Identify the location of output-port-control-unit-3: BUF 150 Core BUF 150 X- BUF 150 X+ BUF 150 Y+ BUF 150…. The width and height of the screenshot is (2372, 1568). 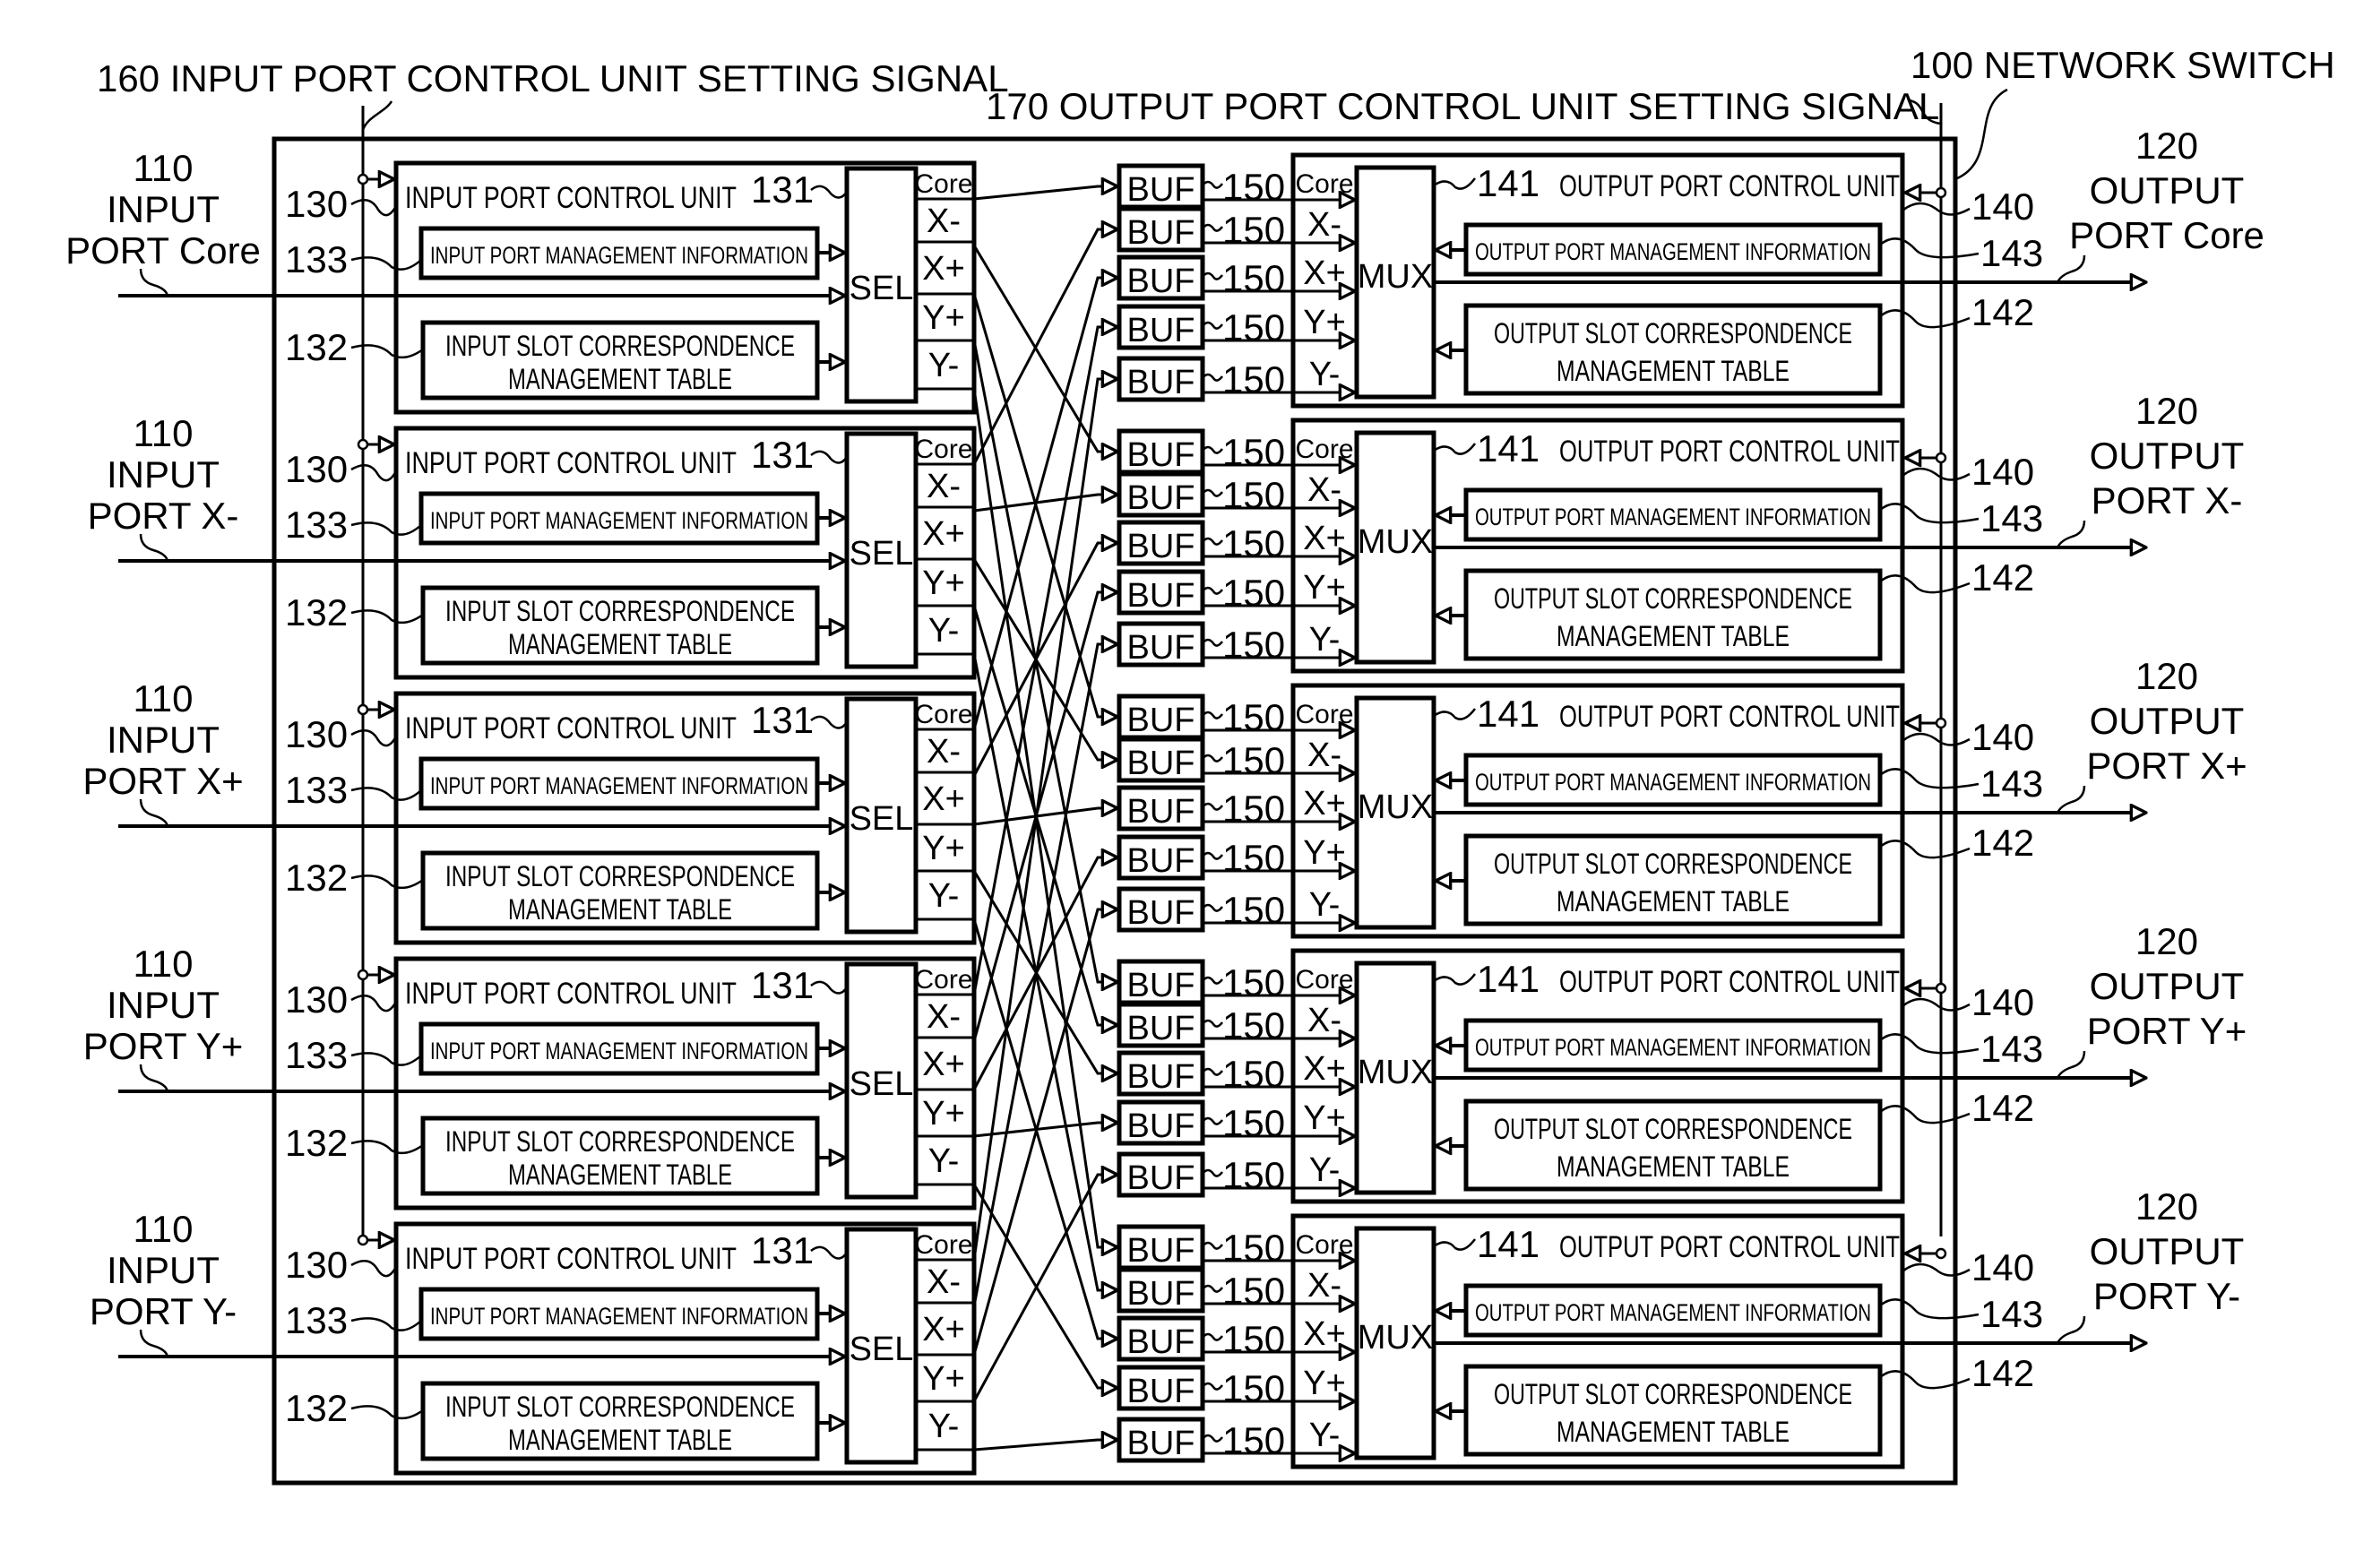
(1631, 1076).